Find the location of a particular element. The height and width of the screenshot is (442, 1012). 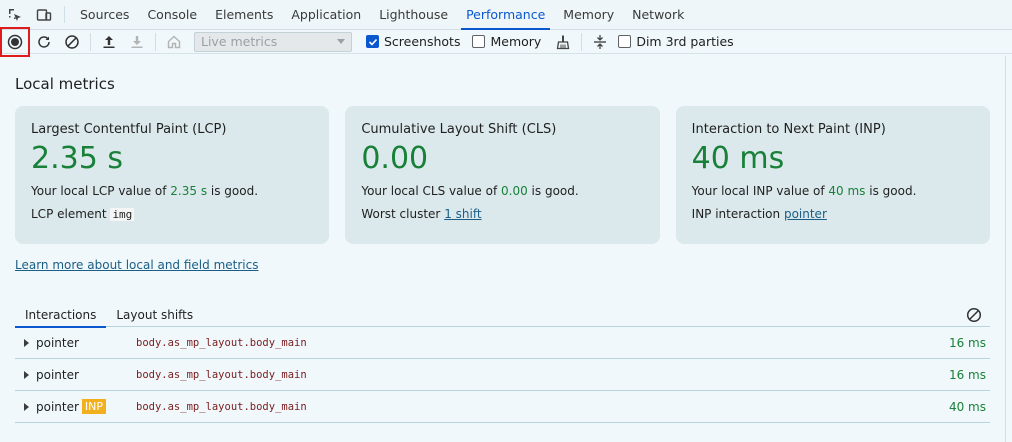

record-button is located at coordinates (15, 42).